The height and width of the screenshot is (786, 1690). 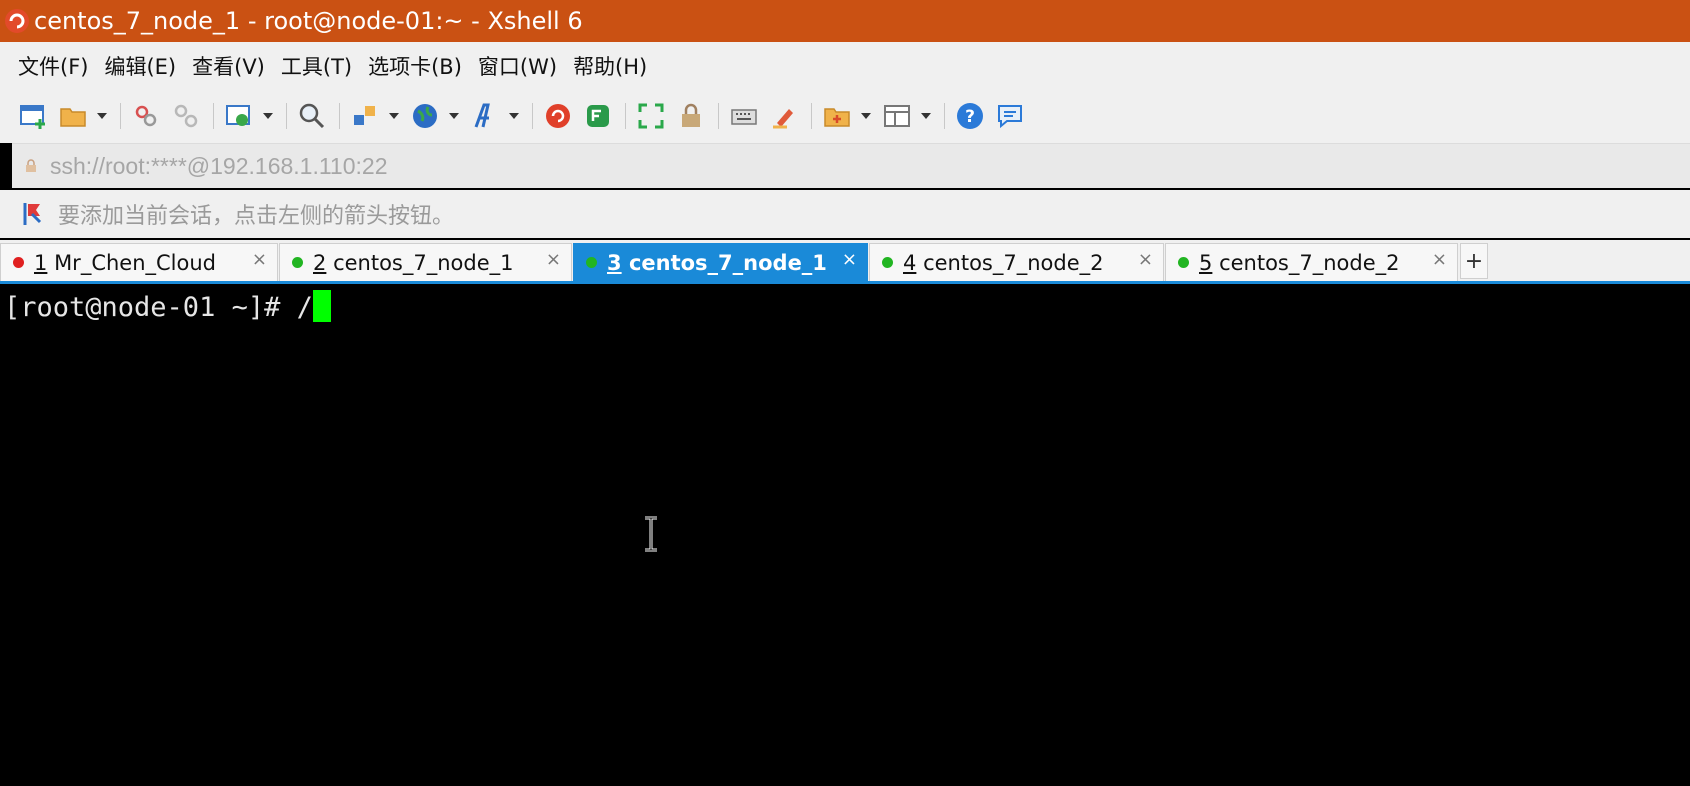 What do you see at coordinates (413, 262) in the screenshot?
I see `tab-label: 2 centos_7_node_1` at bounding box center [413, 262].